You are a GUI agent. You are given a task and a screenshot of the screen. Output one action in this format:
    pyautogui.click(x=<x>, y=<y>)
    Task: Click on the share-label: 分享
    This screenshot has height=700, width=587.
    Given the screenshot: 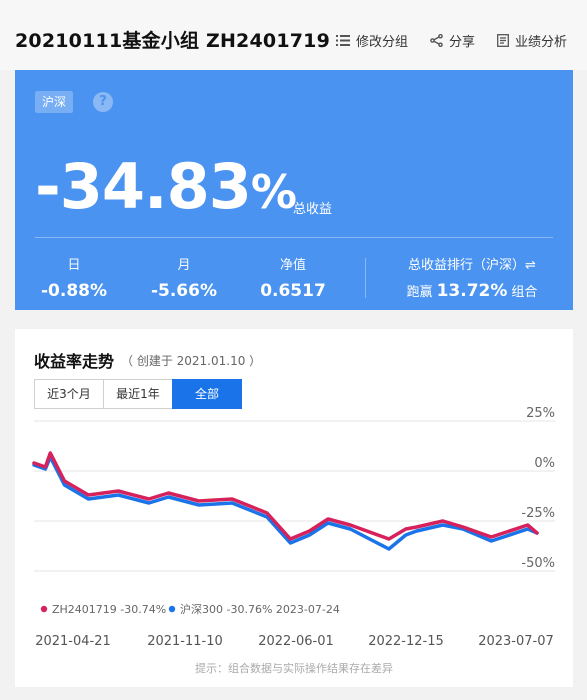 What is the action you would take?
    pyautogui.click(x=461, y=42)
    